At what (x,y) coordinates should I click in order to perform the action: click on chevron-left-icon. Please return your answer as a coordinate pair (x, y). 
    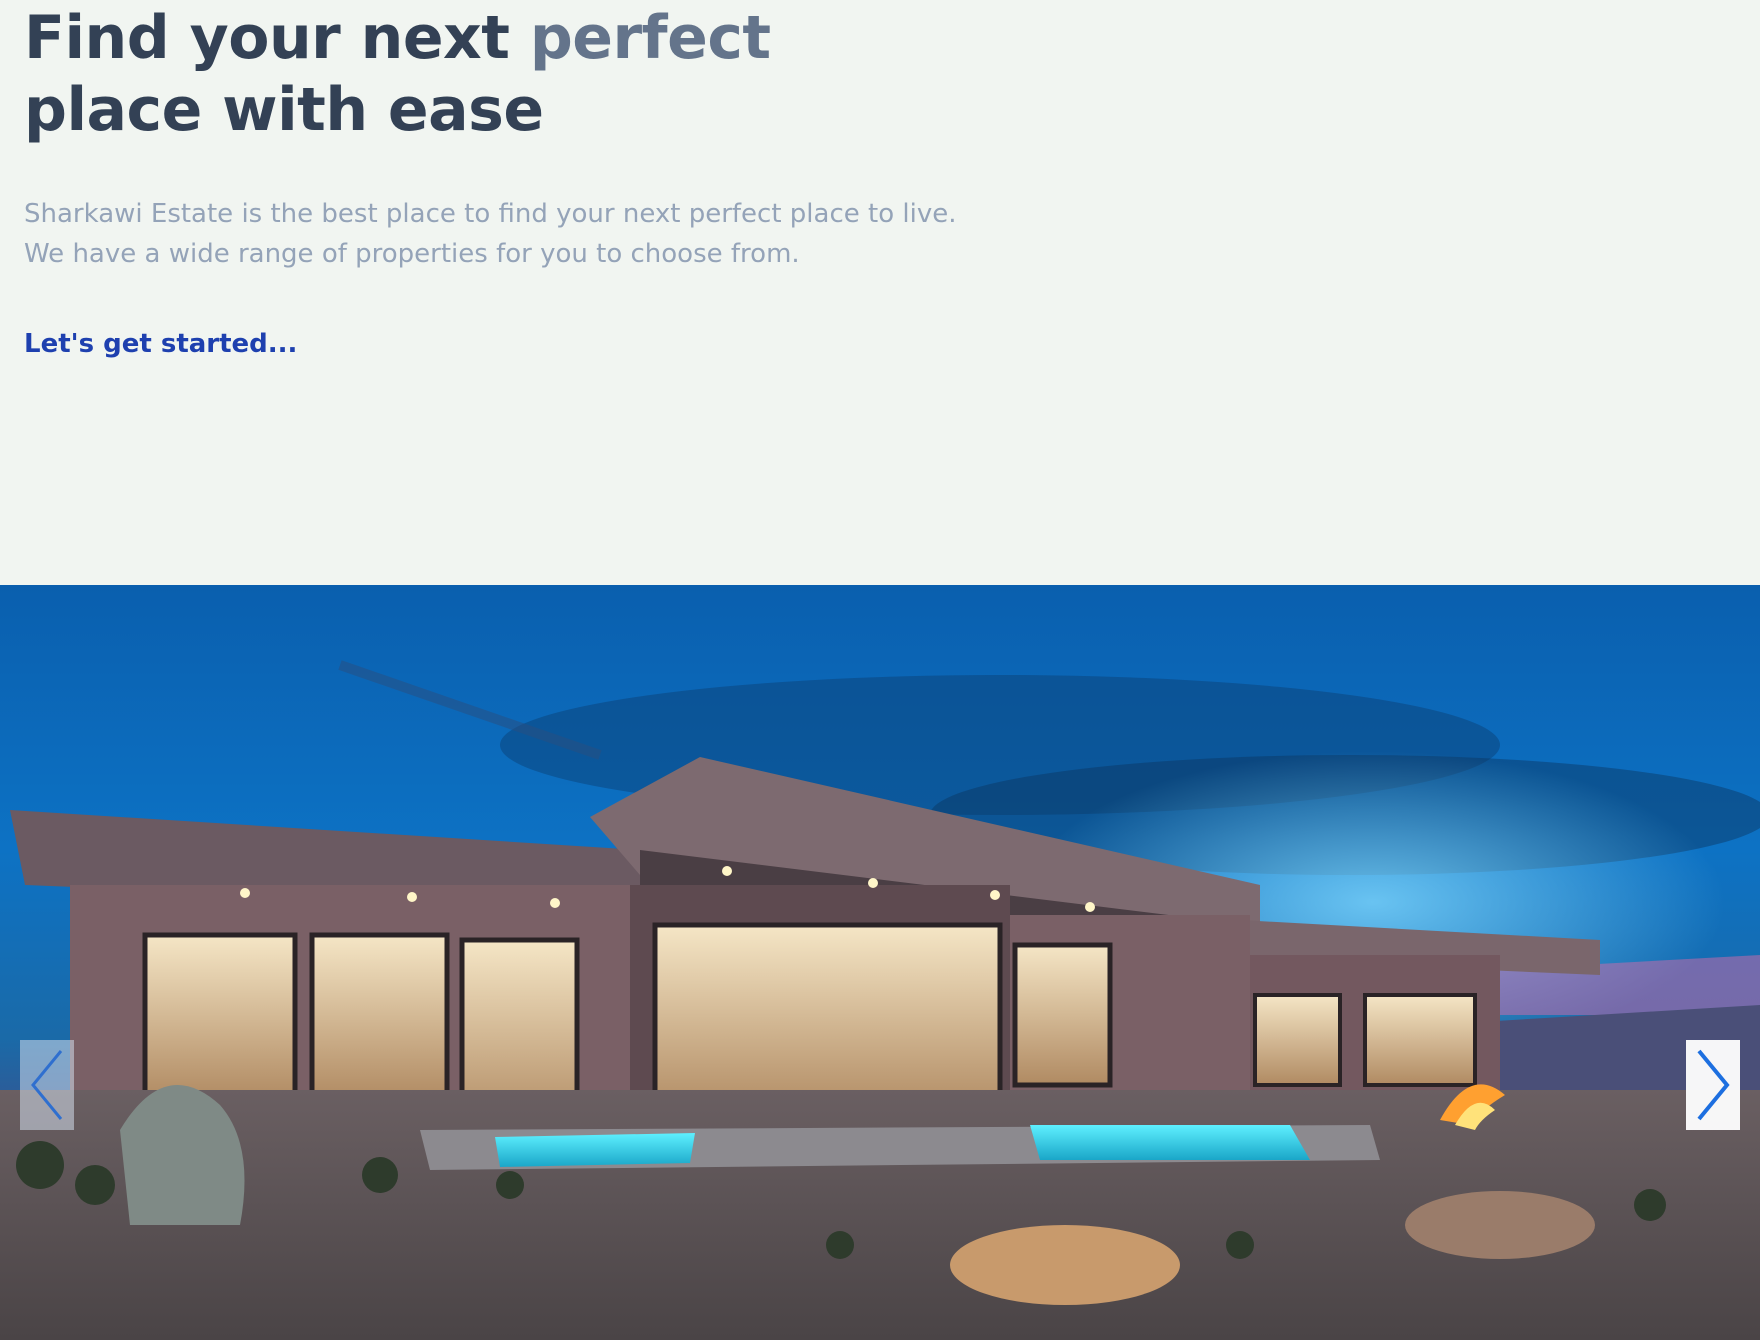
    Looking at the image, I should click on (47, 1085).